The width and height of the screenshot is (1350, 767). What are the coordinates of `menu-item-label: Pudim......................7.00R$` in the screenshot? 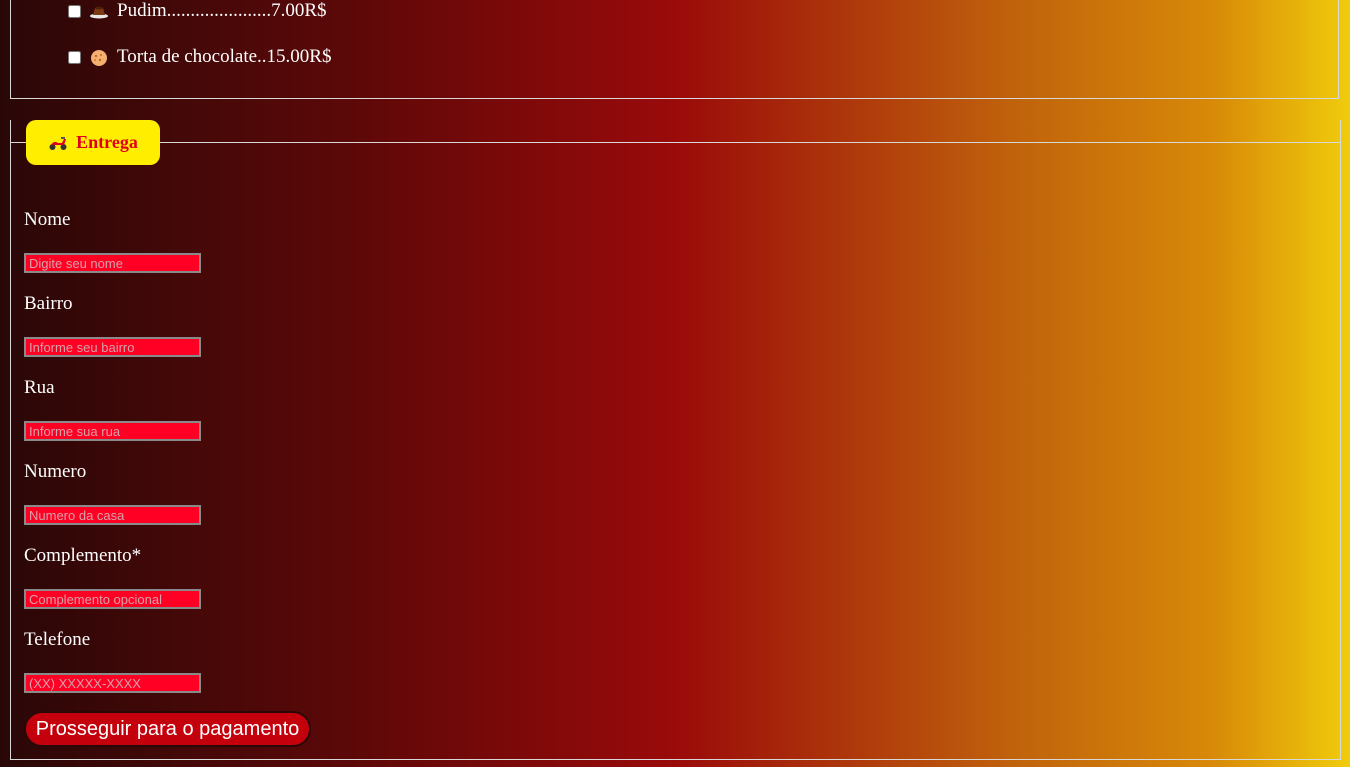 It's located at (222, 10).